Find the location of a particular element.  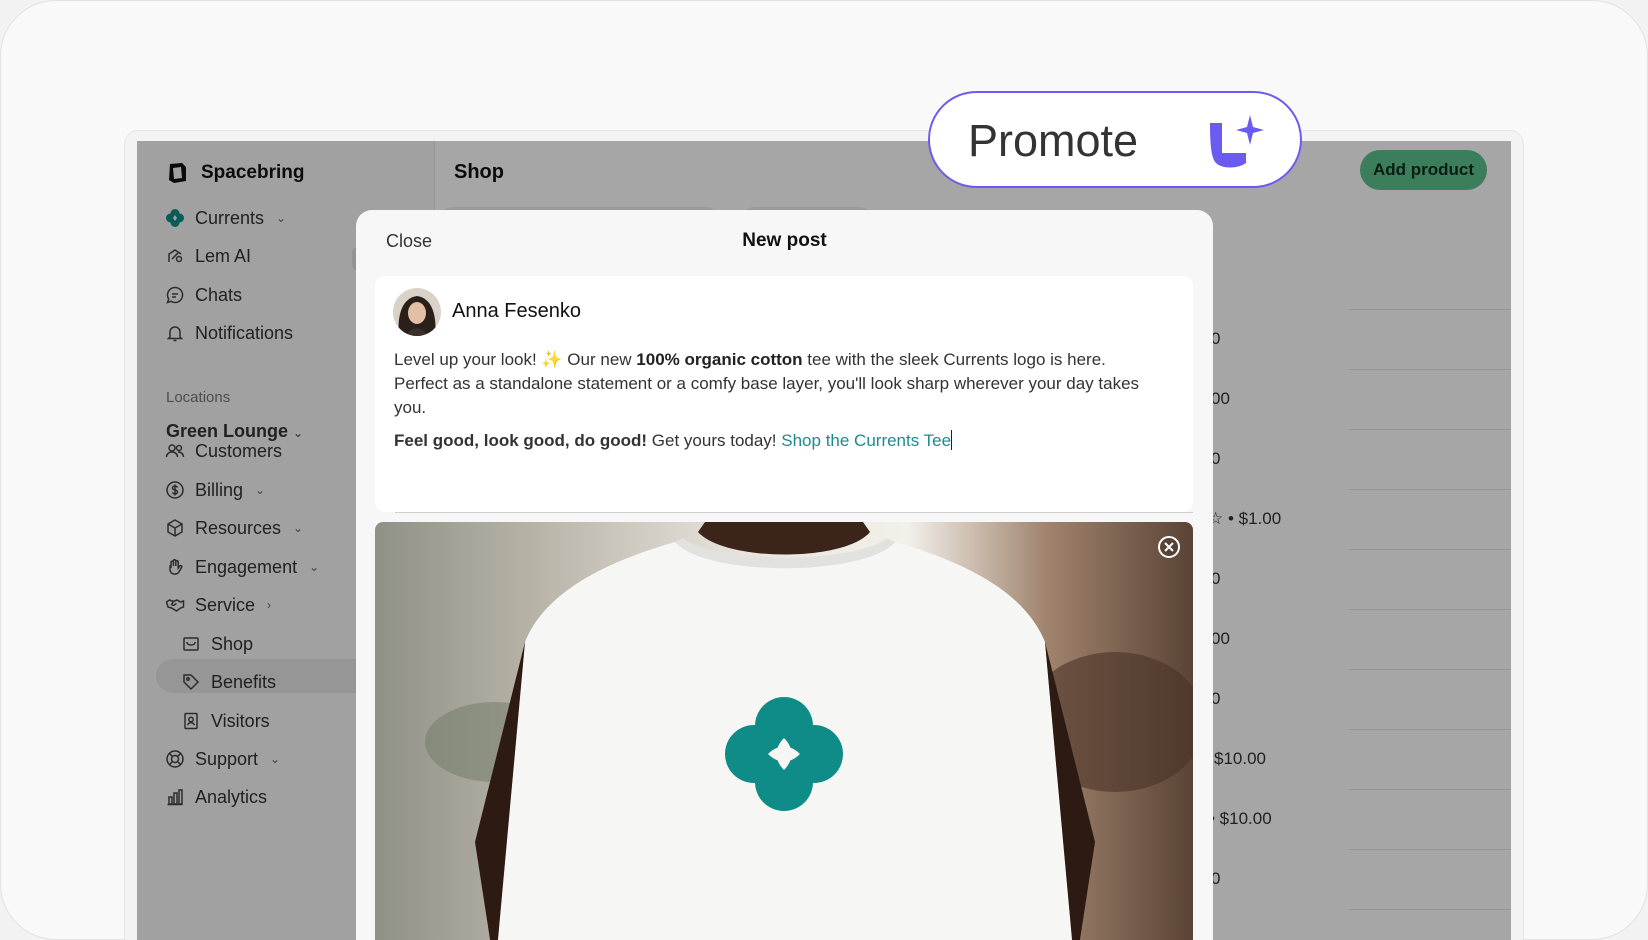

avatar-image is located at coordinates (417, 312).